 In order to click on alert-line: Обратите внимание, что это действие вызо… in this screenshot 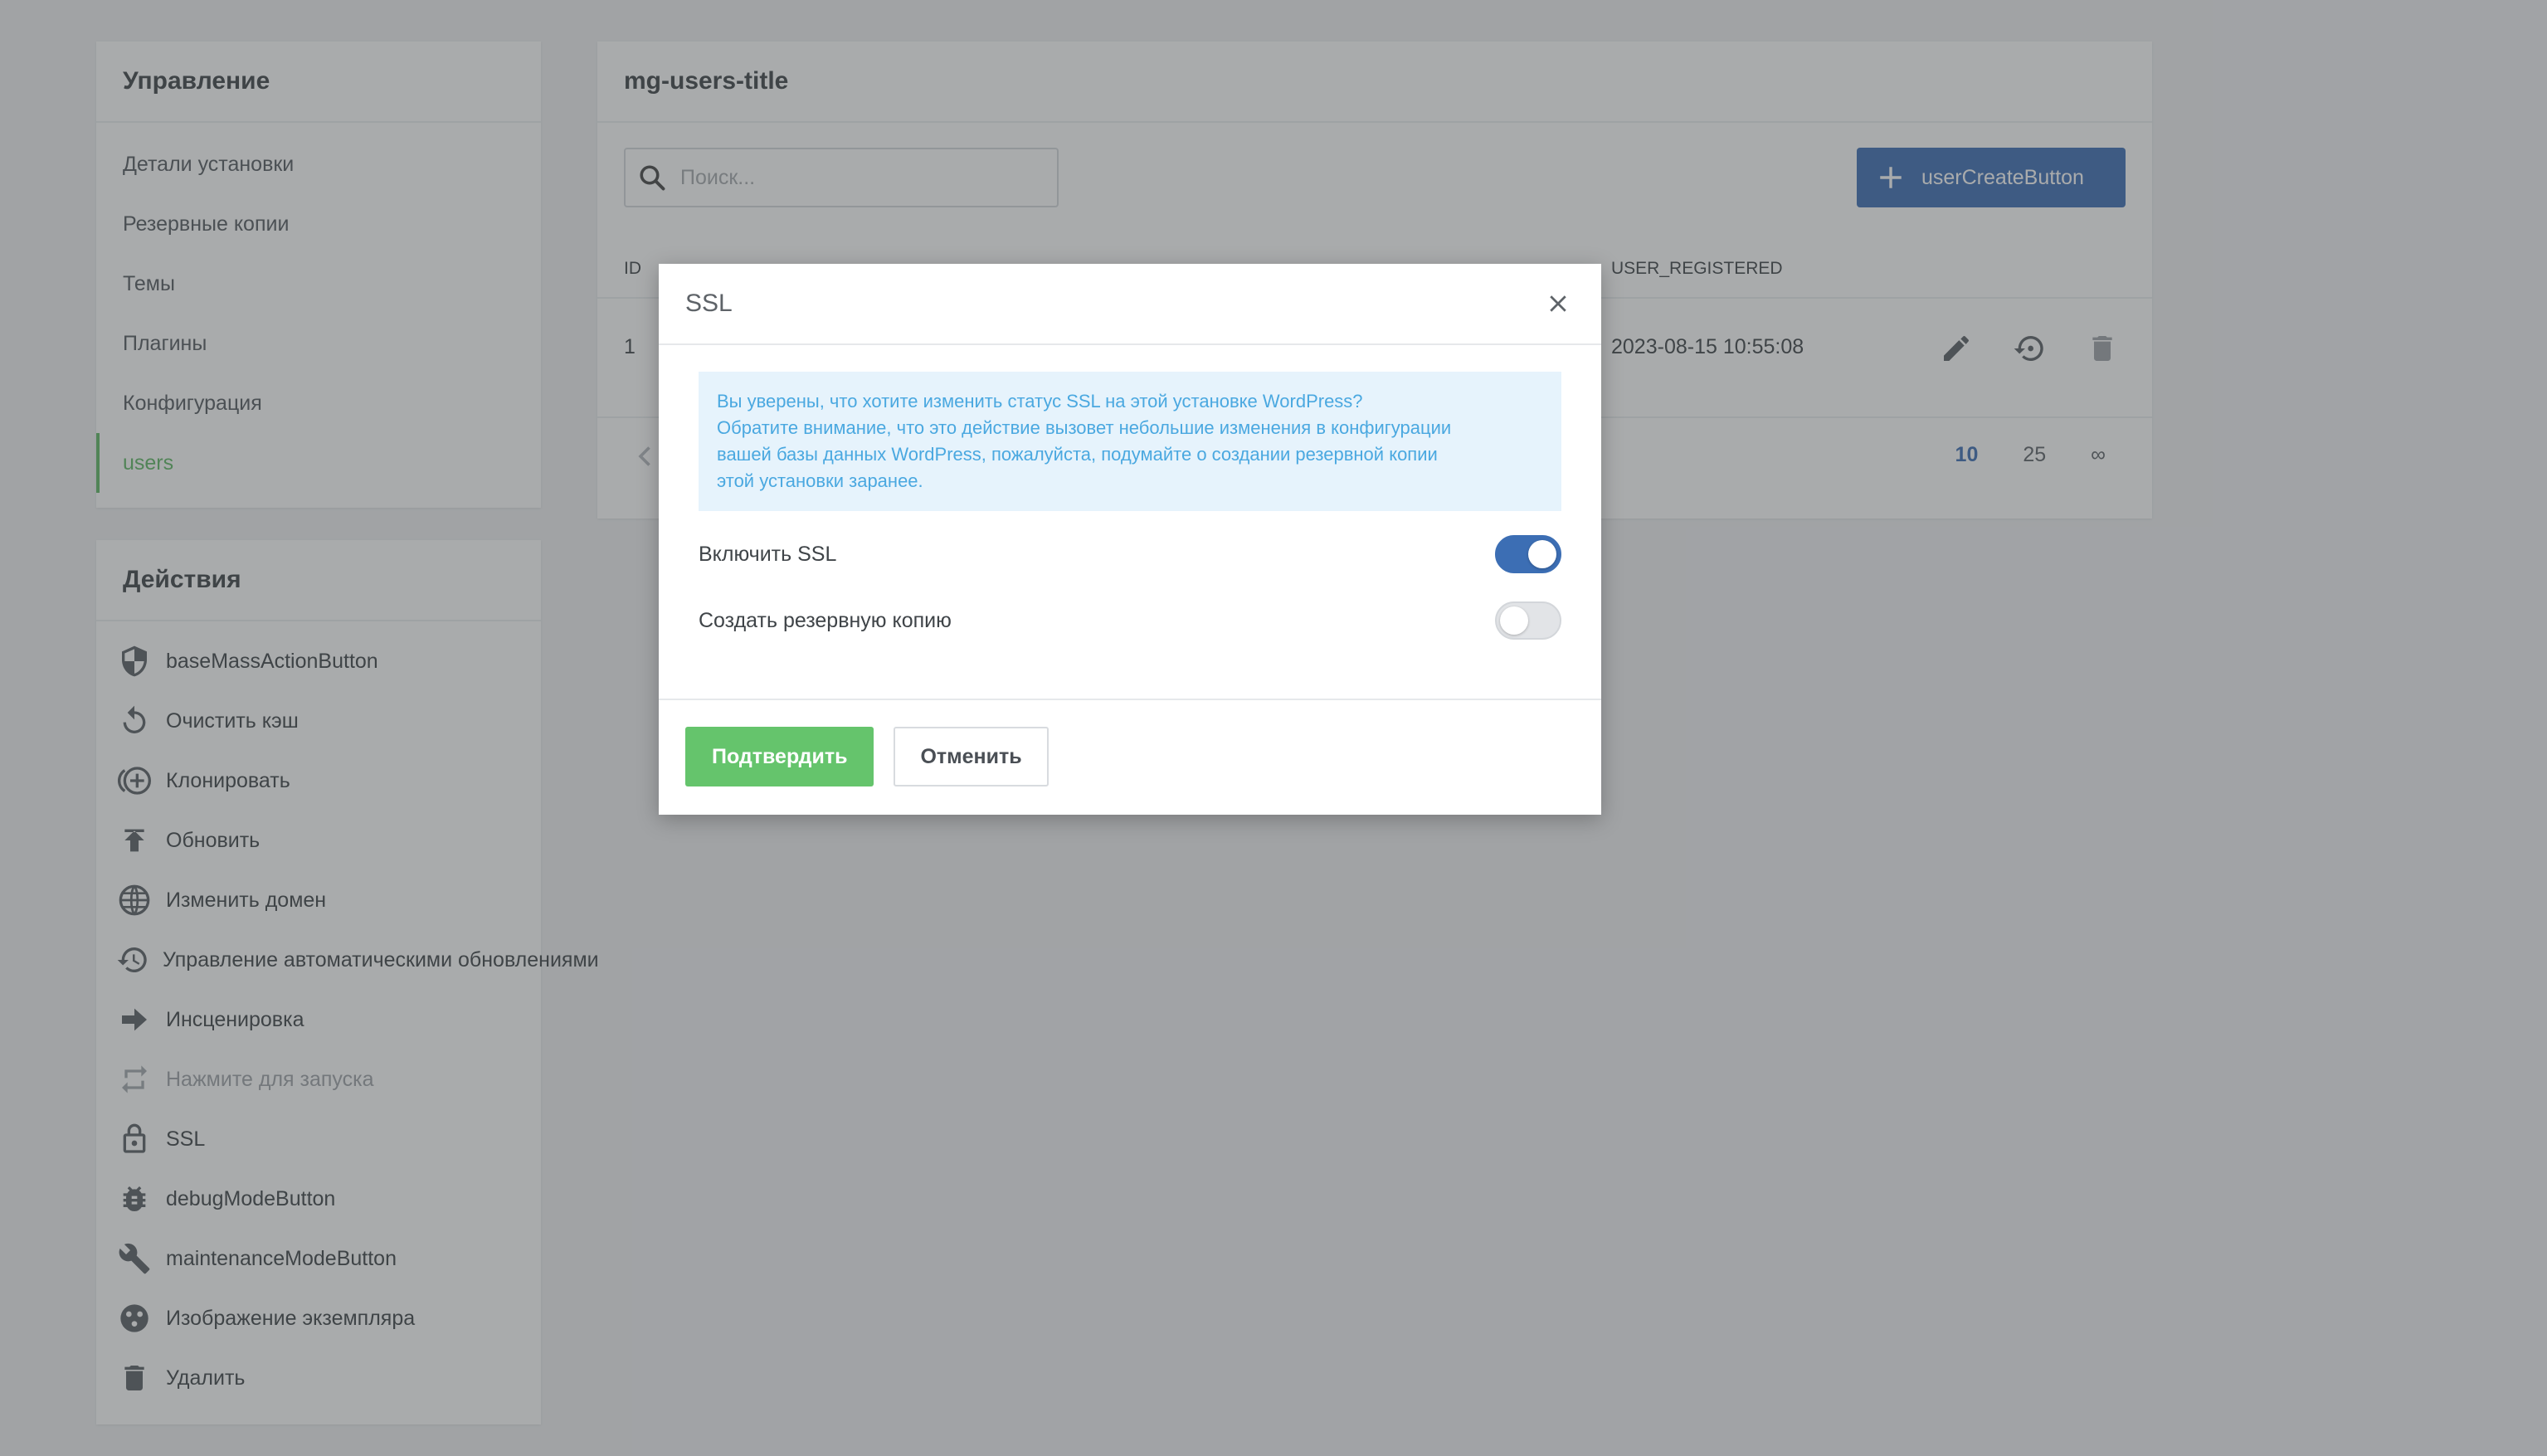, I will do `click(1084, 427)`.